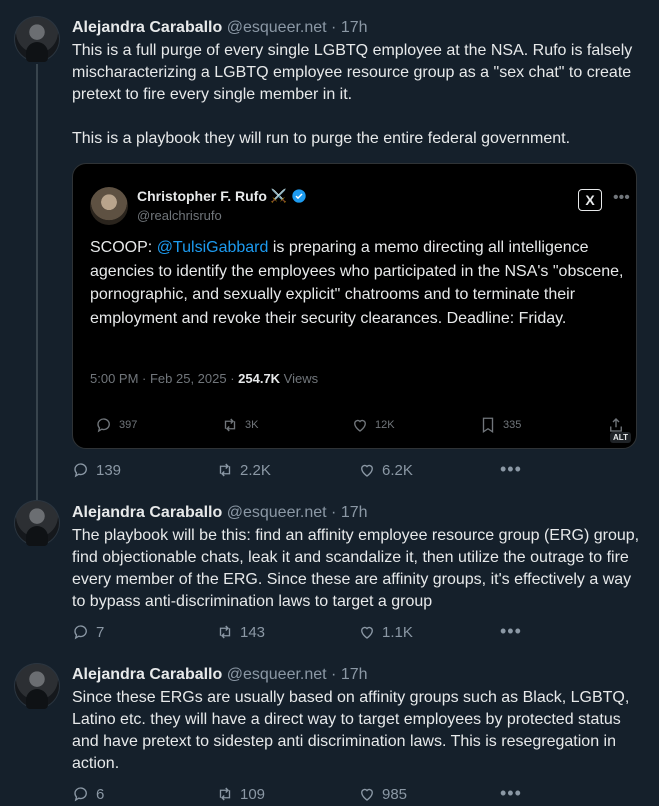  Describe the element at coordinates (253, 794) in the screenshot. I see `repost-count: 109` at that location.